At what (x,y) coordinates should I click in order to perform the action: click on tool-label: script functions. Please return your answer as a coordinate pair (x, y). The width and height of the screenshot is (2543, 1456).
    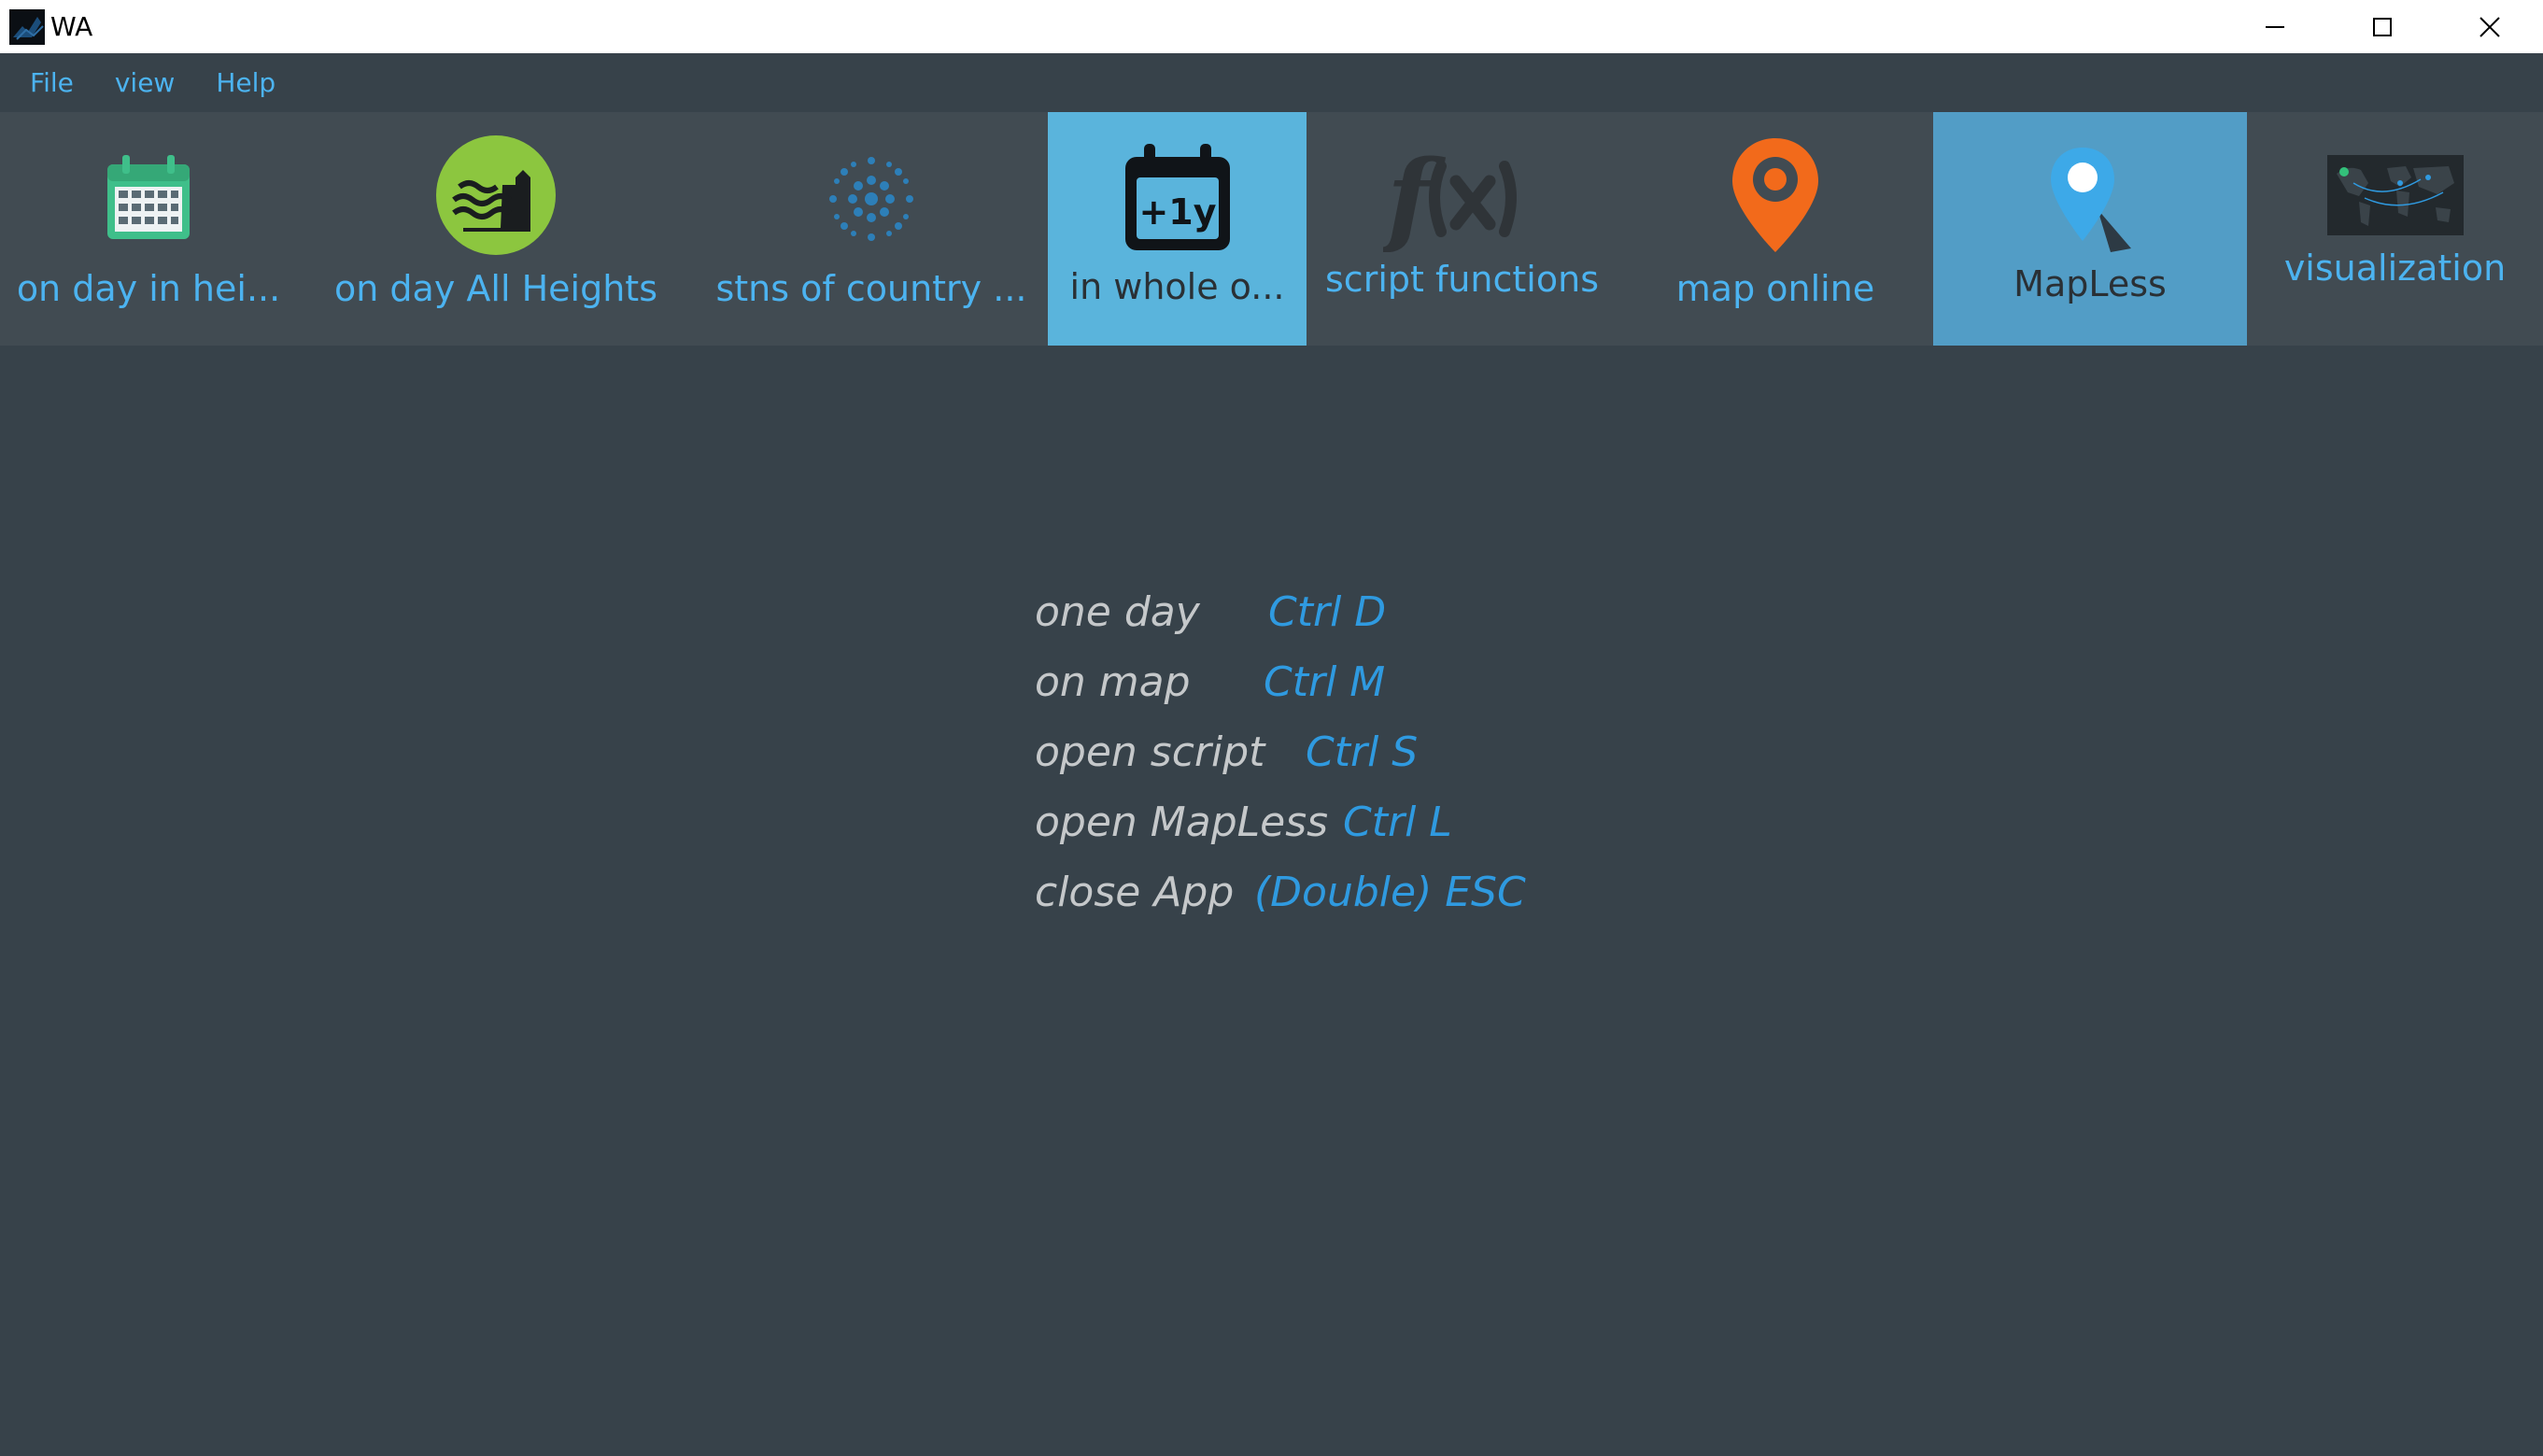
    Looking at the image, I should click on (1462, 279).